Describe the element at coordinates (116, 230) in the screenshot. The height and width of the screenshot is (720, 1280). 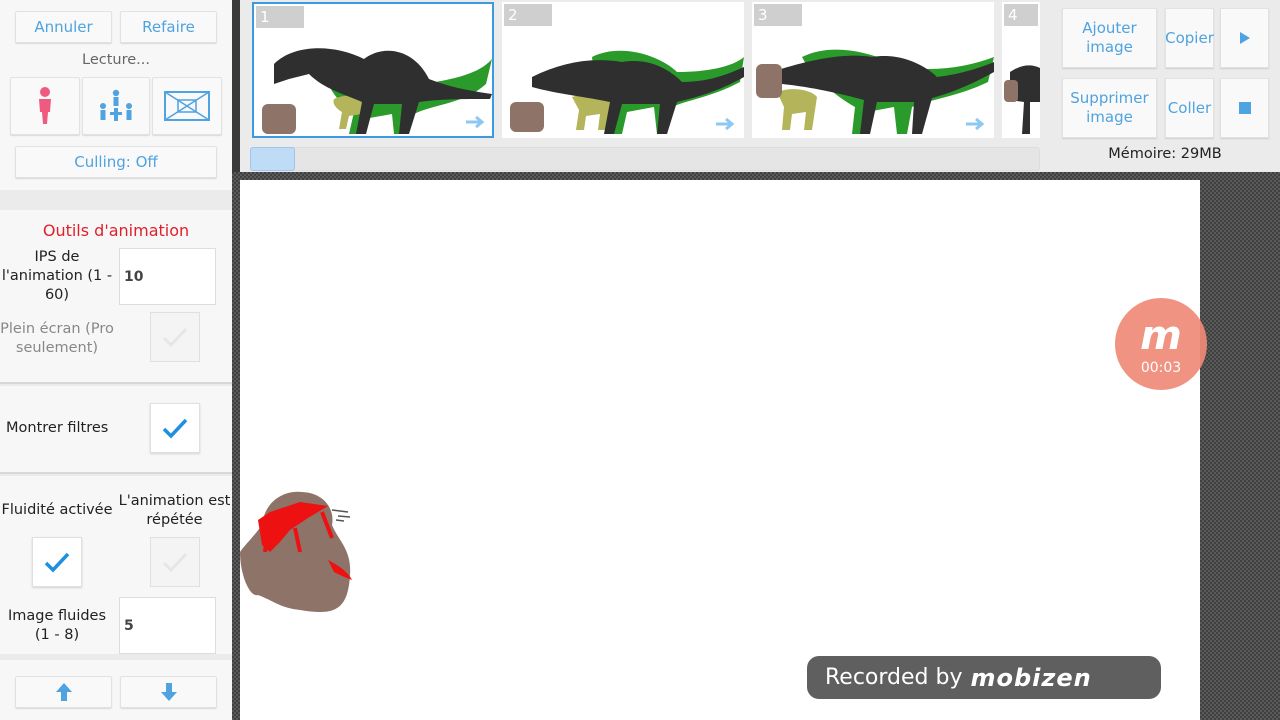
I see `animation-tools-title: Outils d'animation` at that location.